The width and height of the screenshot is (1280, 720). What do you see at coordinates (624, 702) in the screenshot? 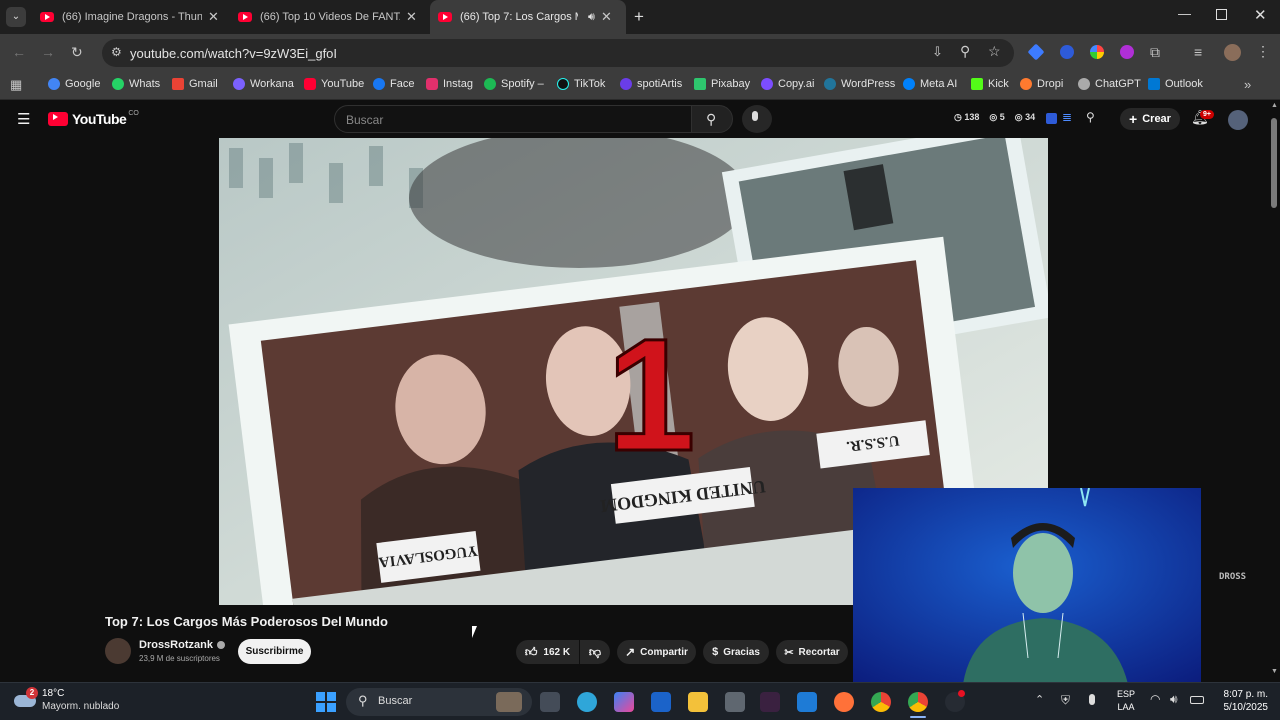
I see `copilot-icon` at bounding box center [624, 702].